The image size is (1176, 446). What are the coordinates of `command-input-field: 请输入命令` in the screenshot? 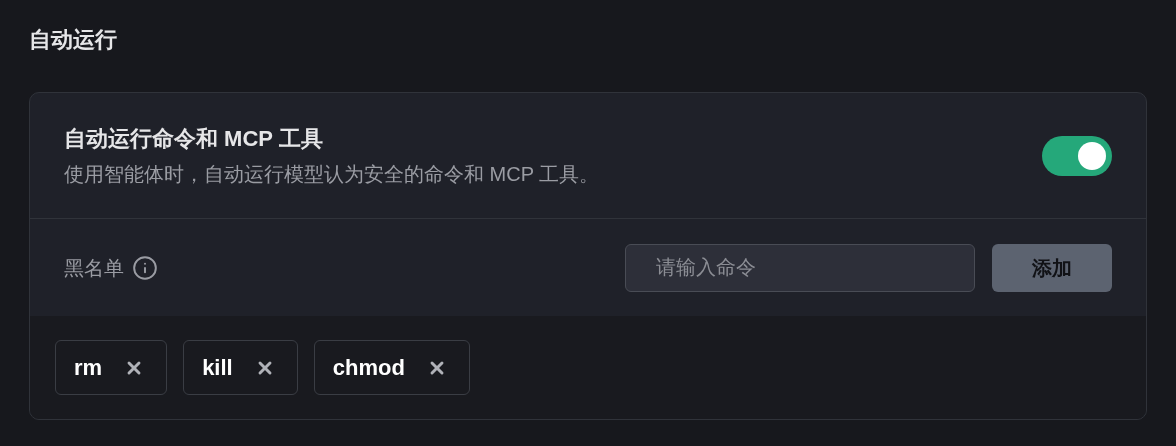 It's located at (800, 267).